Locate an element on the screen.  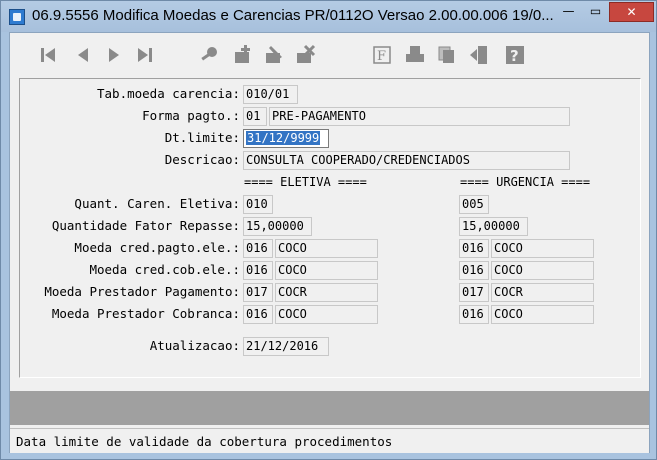
qtd-fator-urgencia-field: 15,00000 is located at coordinates (493, 226).